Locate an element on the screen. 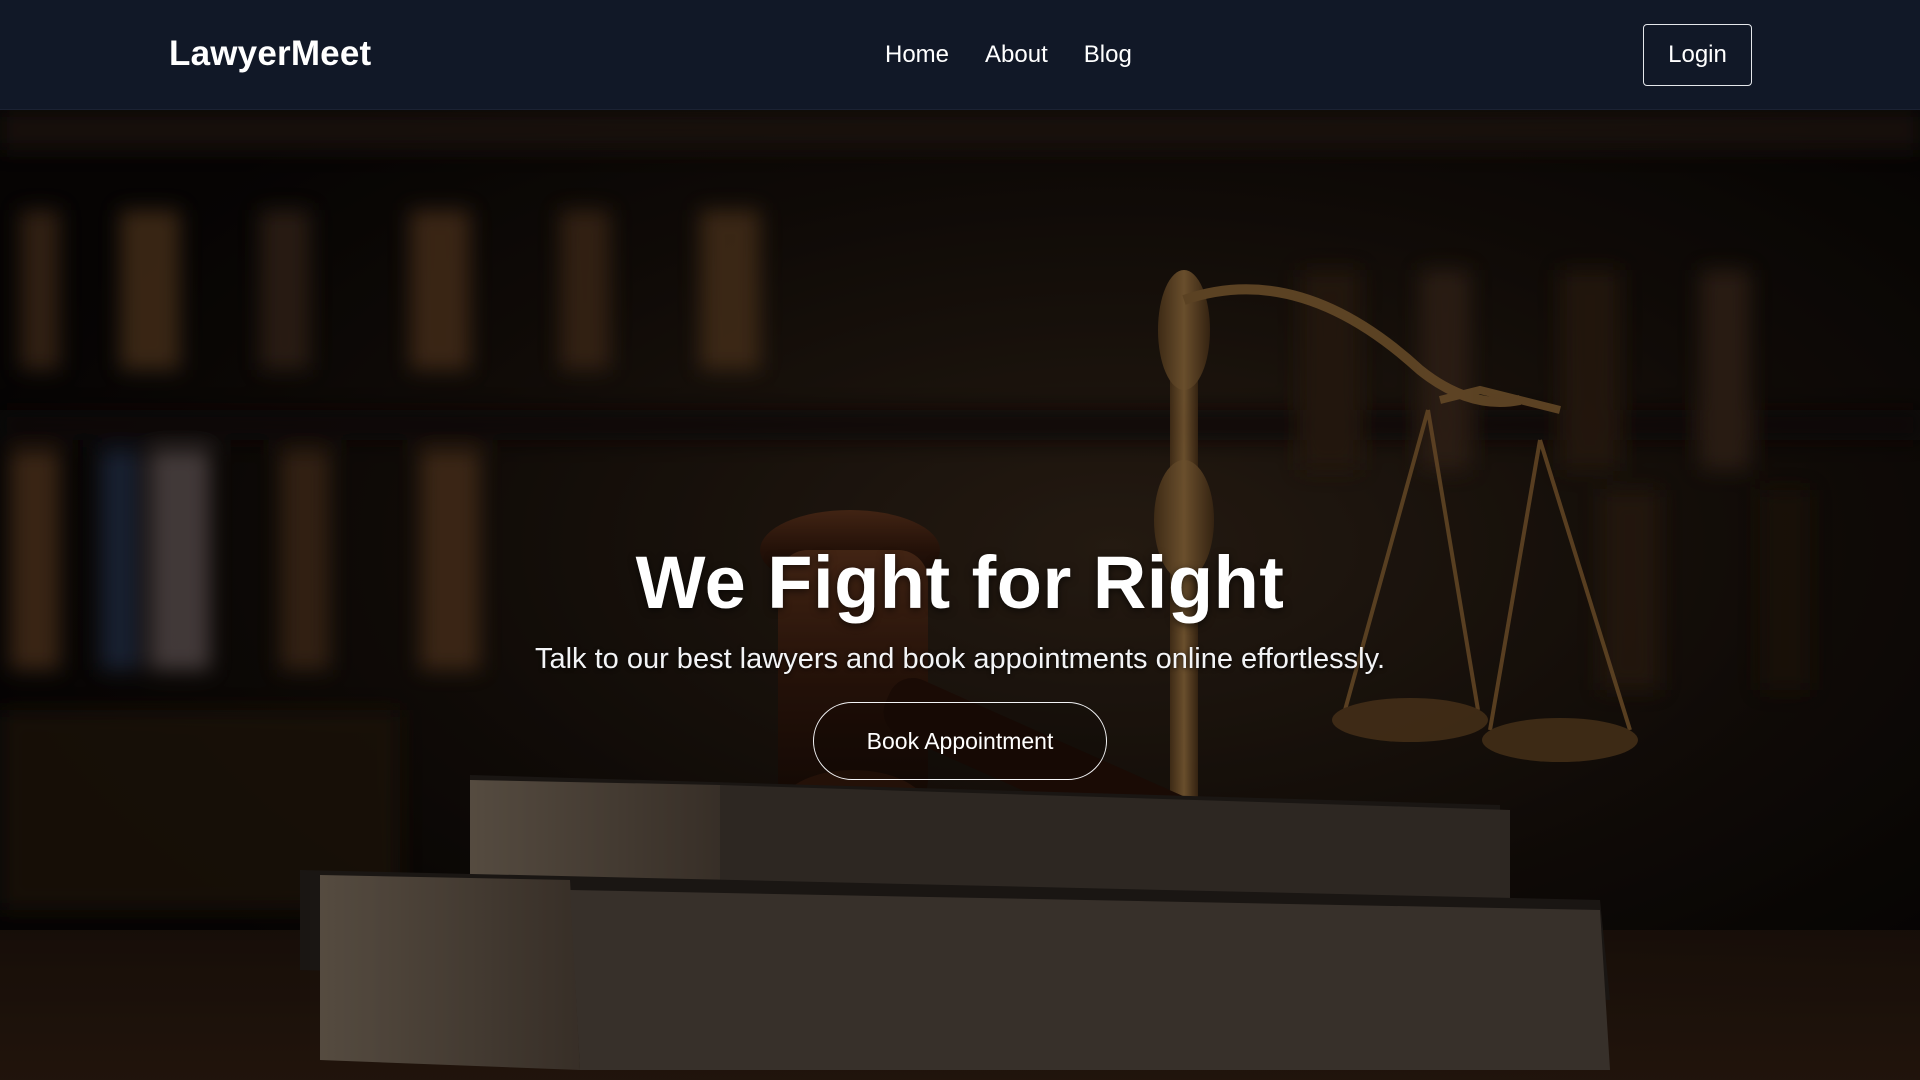  hero-title: We Fight for Right is located at coordinates (960, 582).